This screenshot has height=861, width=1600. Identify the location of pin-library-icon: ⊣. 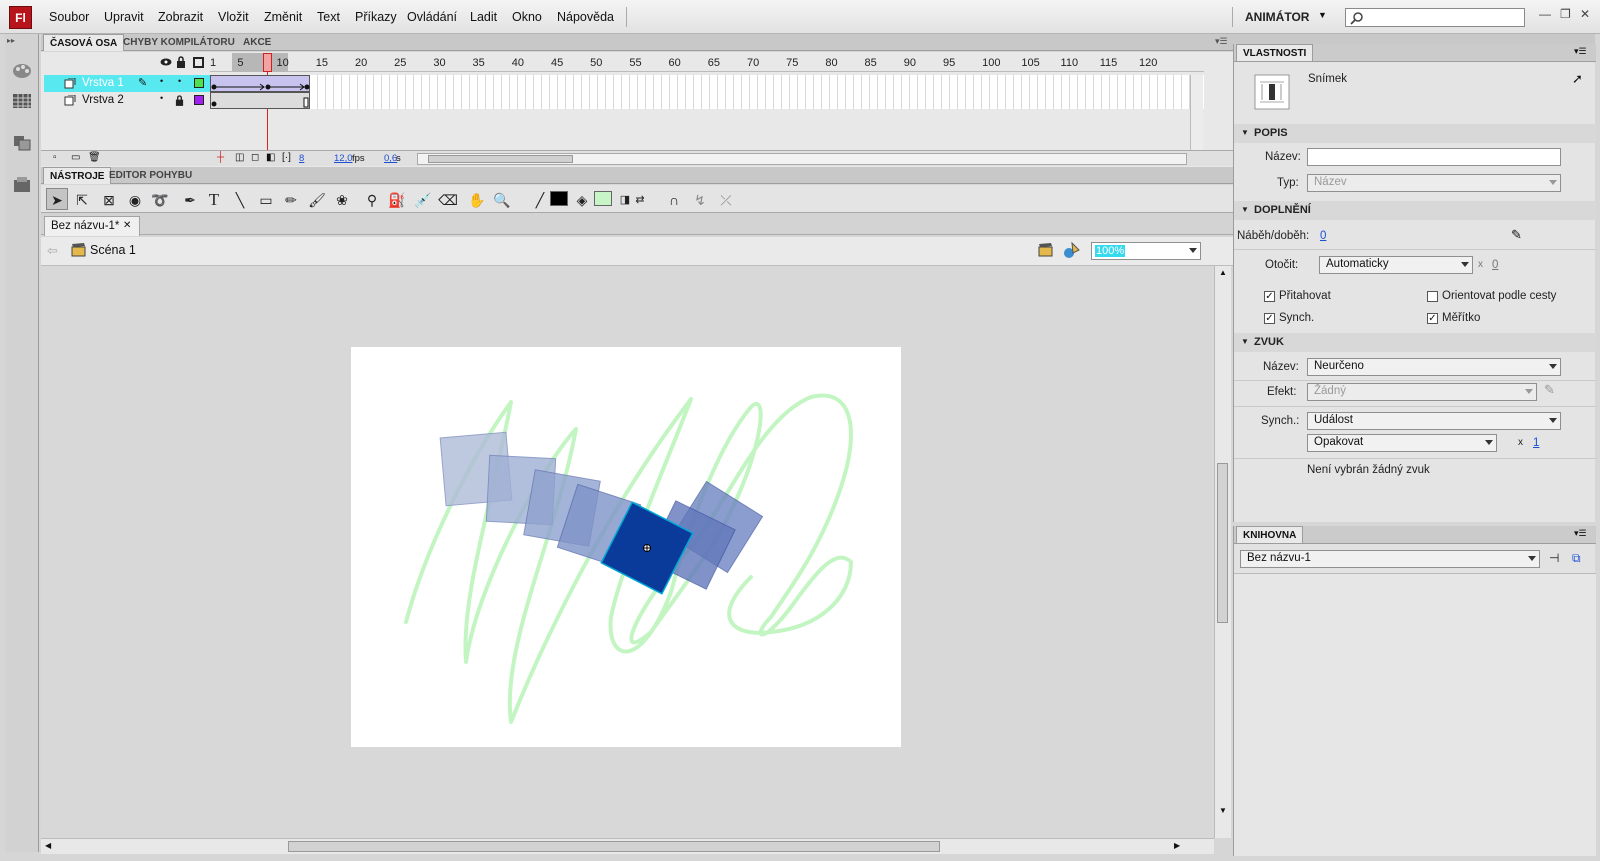
(1554, 558).